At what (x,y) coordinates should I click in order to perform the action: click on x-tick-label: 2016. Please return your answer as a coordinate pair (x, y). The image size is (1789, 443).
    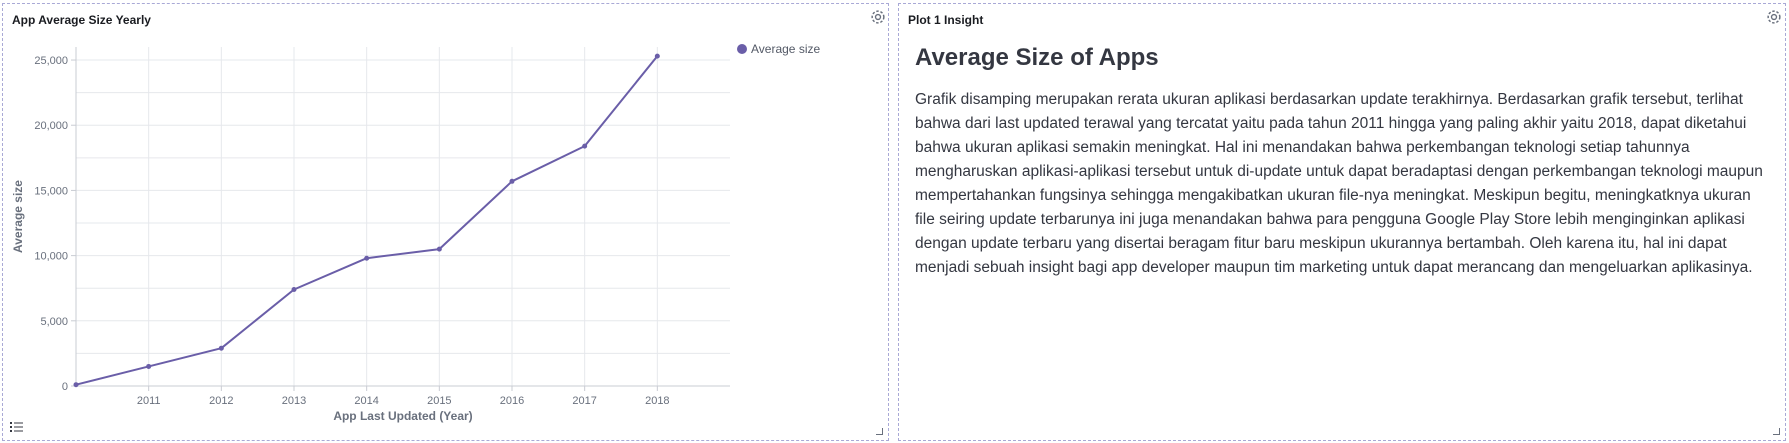
    Looking at the image, I should click on (512, 401).